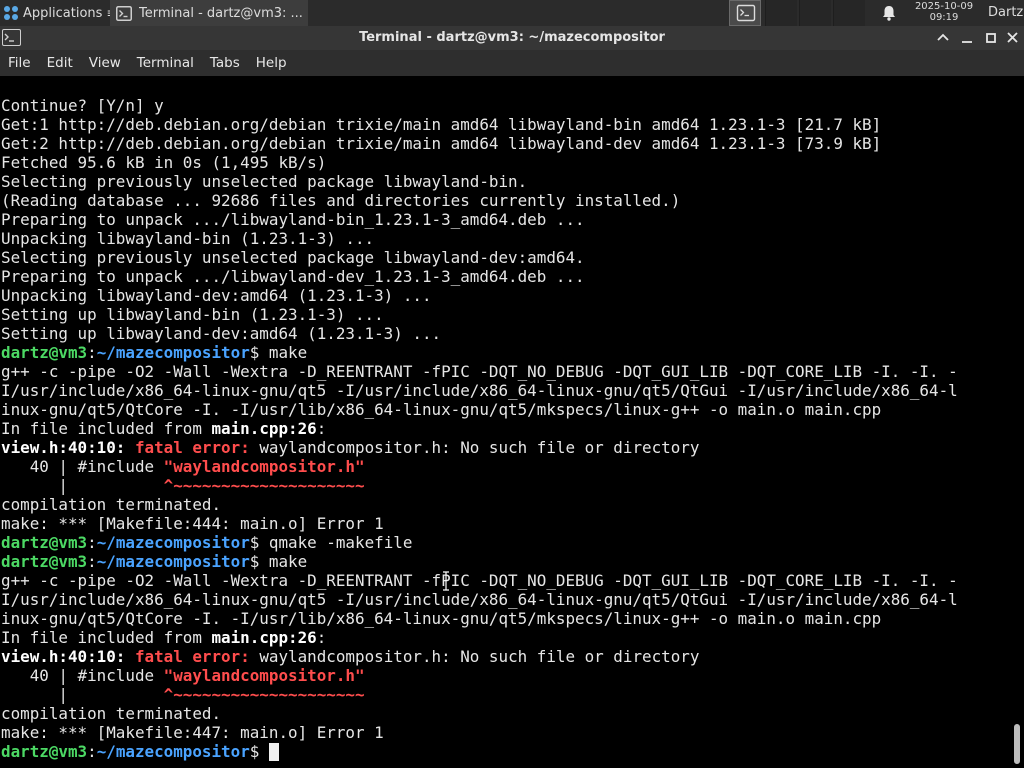  What do you see at coordinates (105, 63) in the screenshot?
I see `menu-view: View` at bounding box center [105, 63].